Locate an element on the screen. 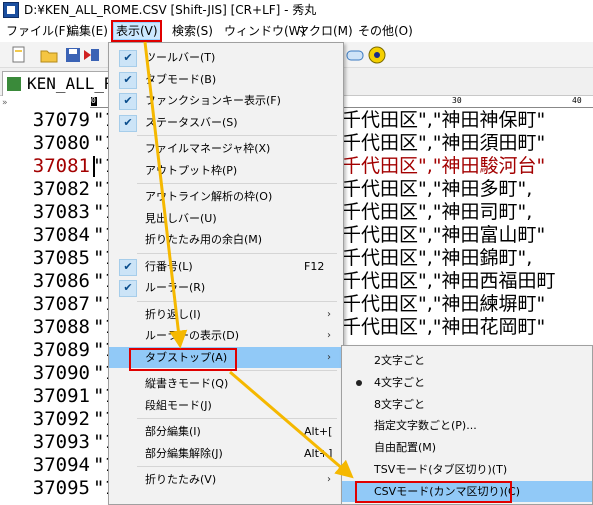 This screenshot has height=505, width=593. line-text-visible: 千代田区","神田西福田町 is located at coordinates (449, 281).